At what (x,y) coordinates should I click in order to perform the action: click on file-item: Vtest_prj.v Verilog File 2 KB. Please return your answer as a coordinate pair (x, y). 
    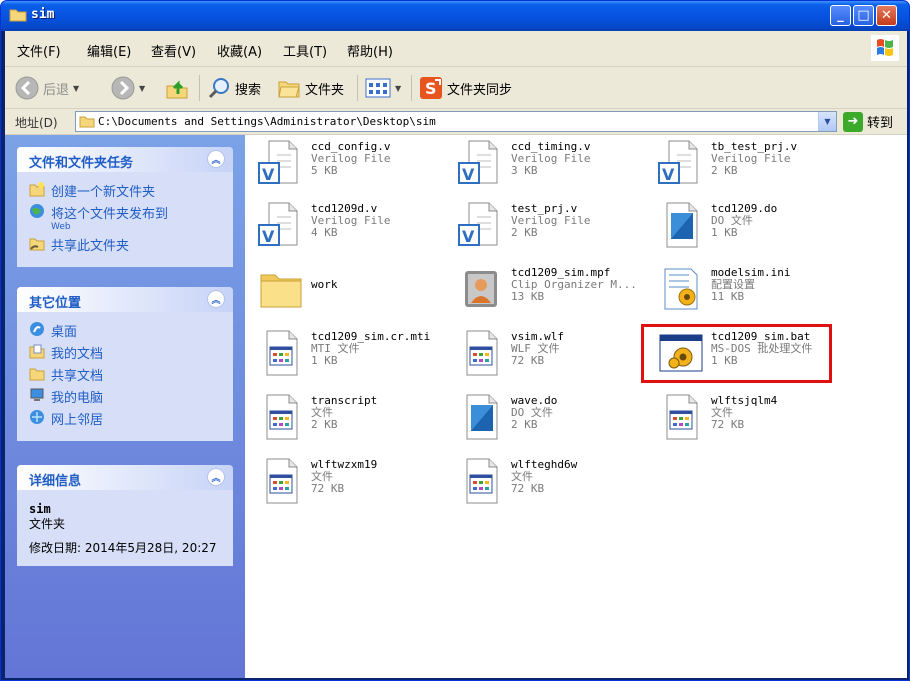
    Looking at the image, I should click on (547, 227).